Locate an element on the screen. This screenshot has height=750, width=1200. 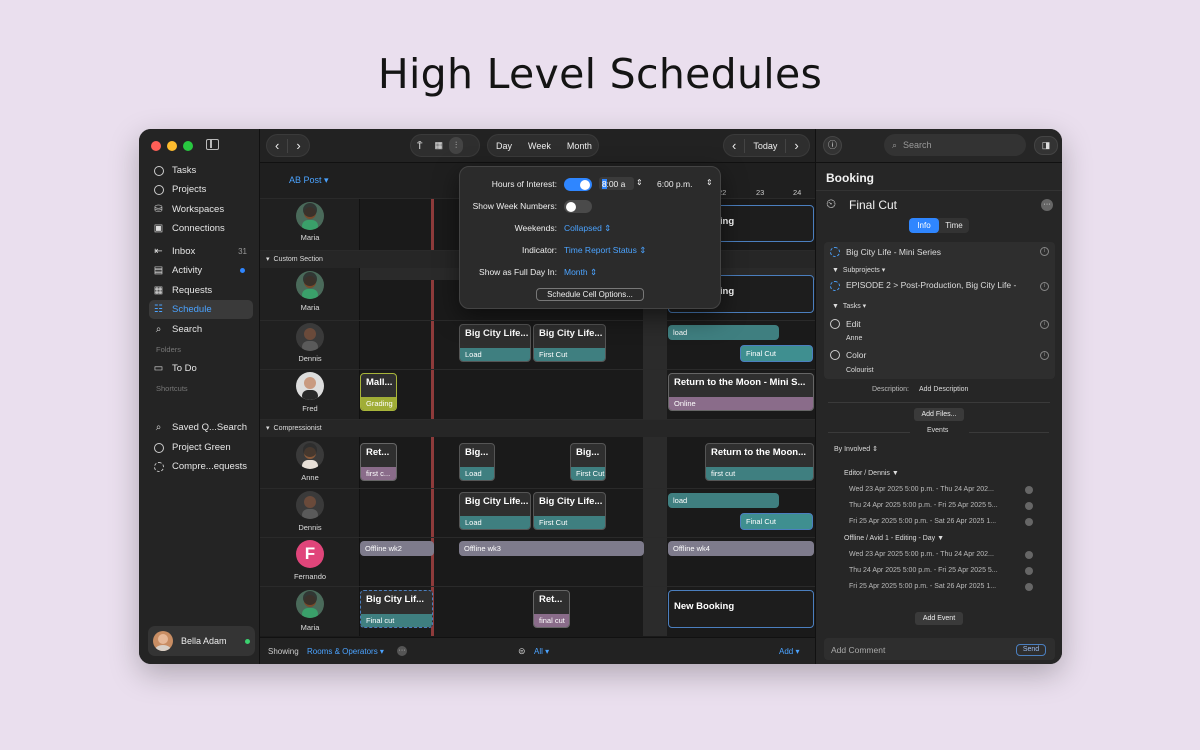
text-format-icon: Ť is located at coordinates (420, 145).